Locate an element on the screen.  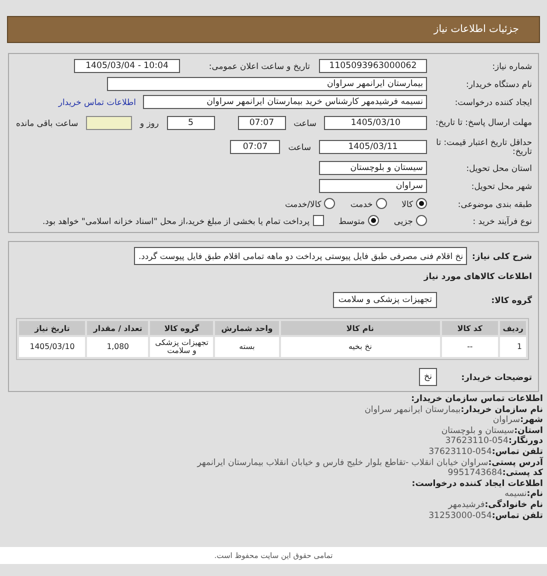
page-title: جزئیات اطلاعات نیاز is located at coordinates (476, 29).